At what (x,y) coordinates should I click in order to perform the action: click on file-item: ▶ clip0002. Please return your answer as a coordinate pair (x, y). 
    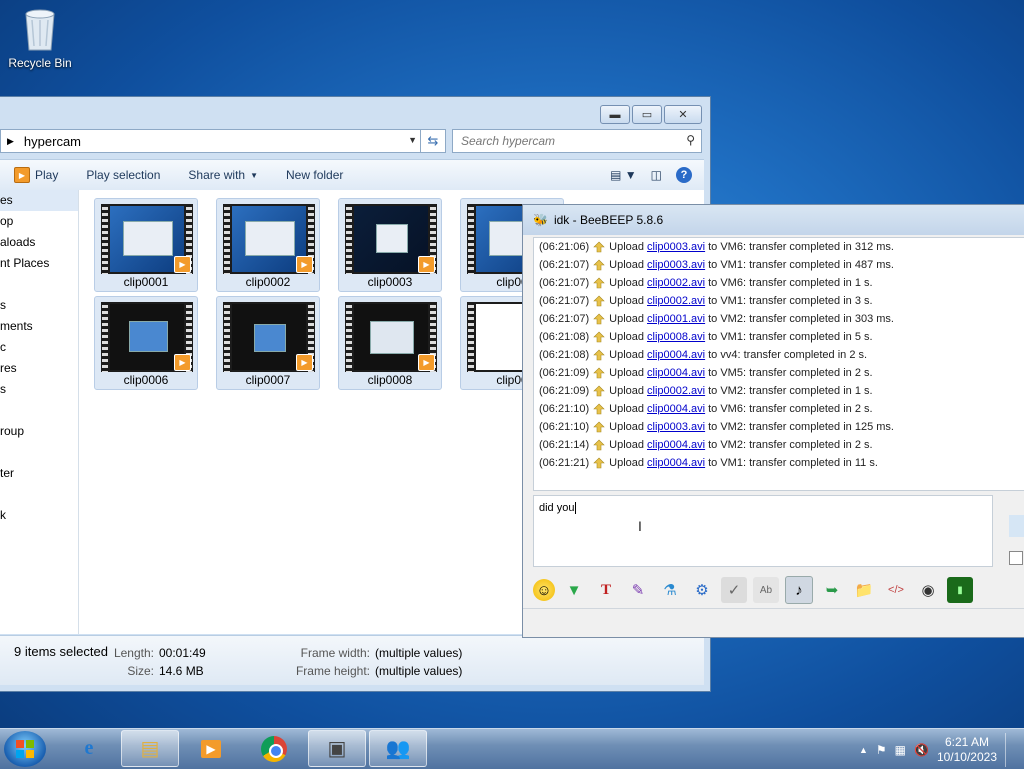
    Looking at the image, I should click on (268, 245).